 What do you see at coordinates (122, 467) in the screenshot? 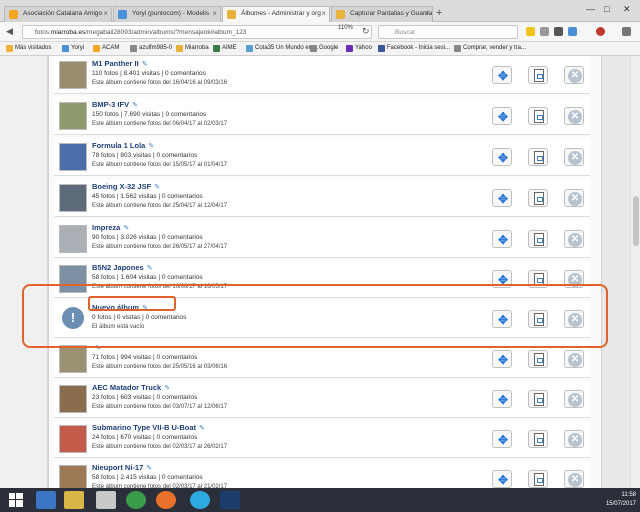
I see `album-title: Nieuport Ni-17 ✎` at bounding box center [122, 467].